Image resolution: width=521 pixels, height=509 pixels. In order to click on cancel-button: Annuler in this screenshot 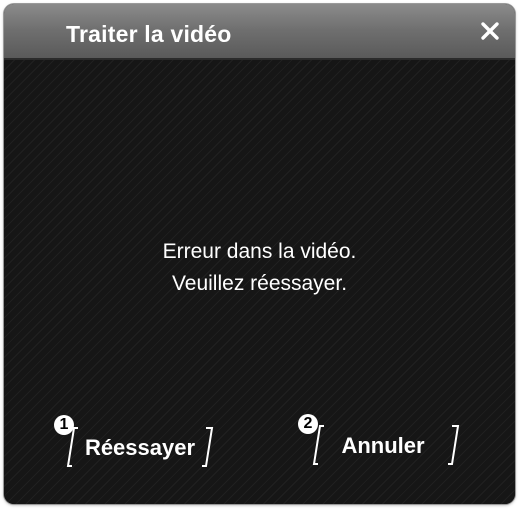, I will do `click(383, 446)`.